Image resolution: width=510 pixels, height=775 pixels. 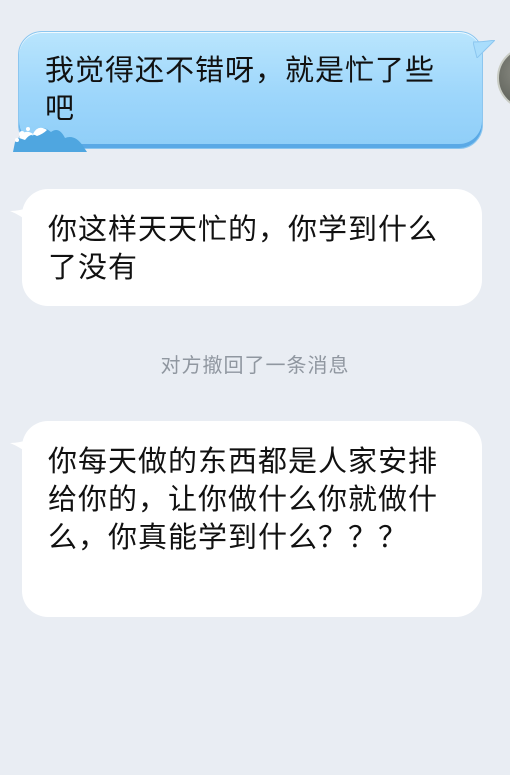 I want to click on incoming-message-bubble: 你这样天天忙的，你学到什么了没有, so click(x=246, y=247).